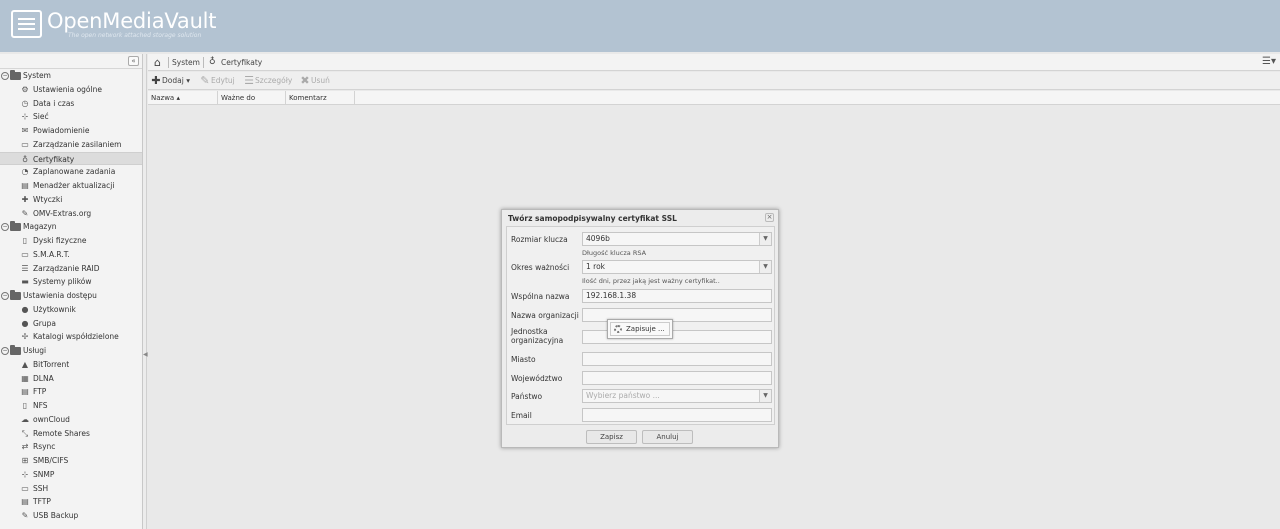 Image resolution: width=1280 pixels, height=529 pixels. I want to click on ftp-icon: ▤, so click(25, 392).